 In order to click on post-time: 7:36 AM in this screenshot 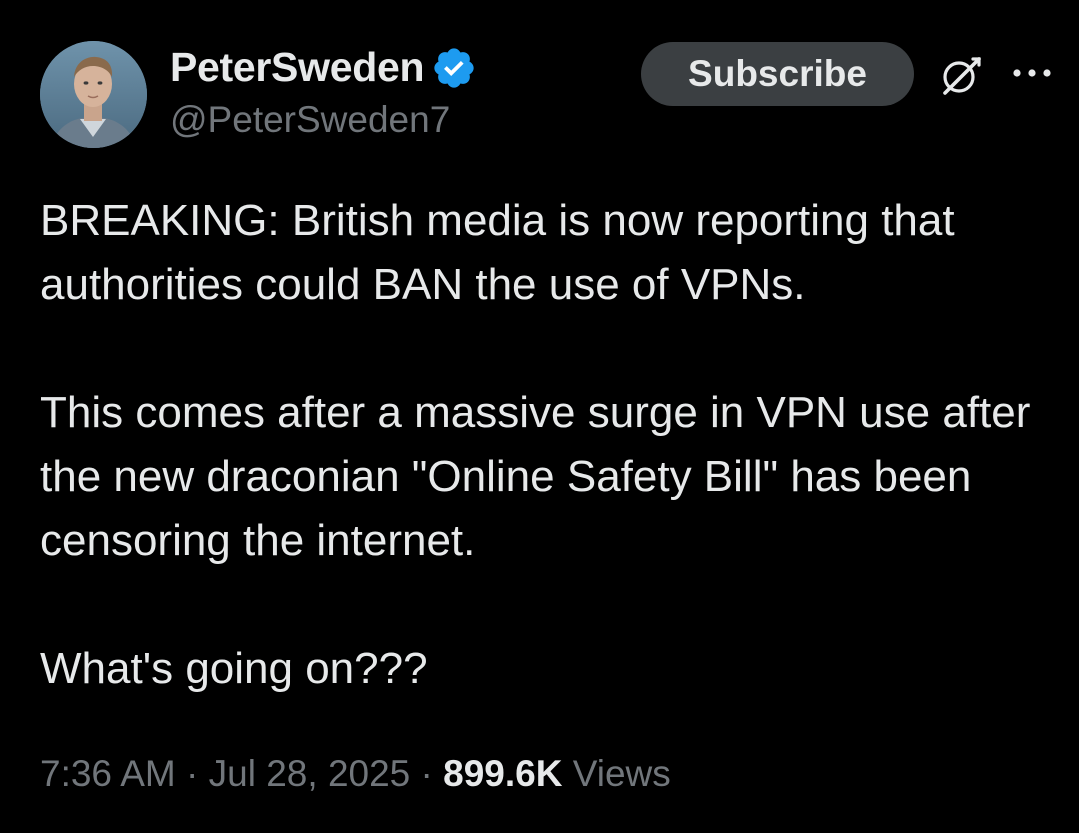, I will do `click(108, 773)`.